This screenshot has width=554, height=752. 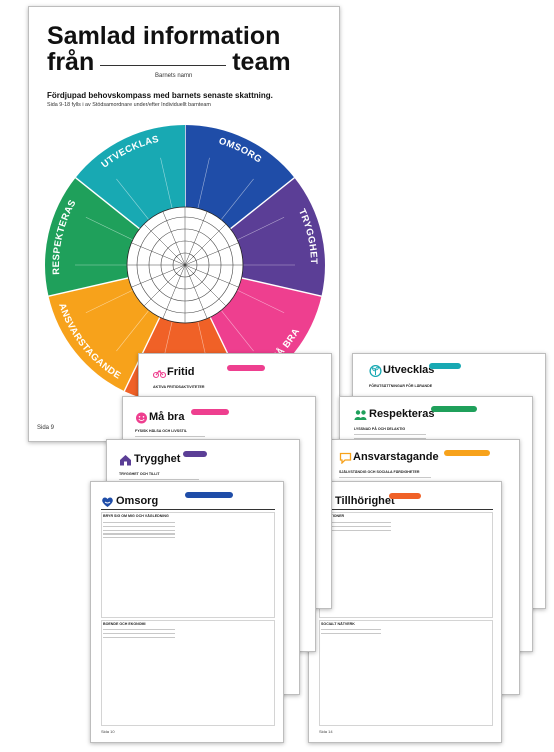 What do you see at coordinates (326, 731) in the screenshot?
I see `page-number: Sida 14` at bounding box center [326, 731].